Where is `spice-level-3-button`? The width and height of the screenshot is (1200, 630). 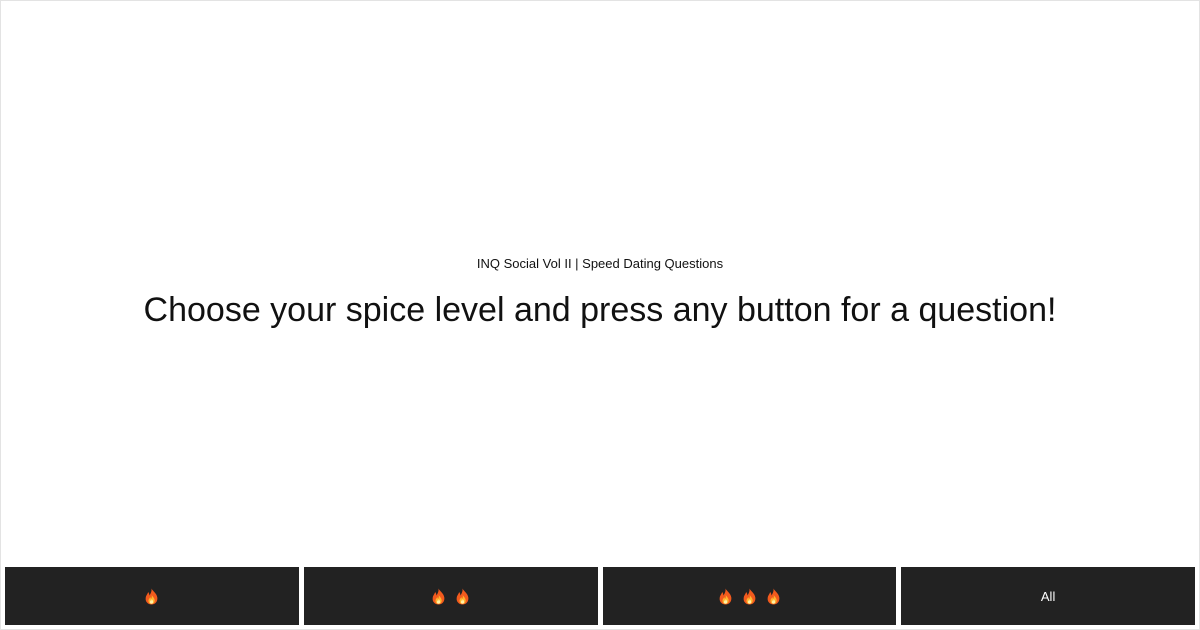 spice-level-3-button is located at coordinates (749, 596).